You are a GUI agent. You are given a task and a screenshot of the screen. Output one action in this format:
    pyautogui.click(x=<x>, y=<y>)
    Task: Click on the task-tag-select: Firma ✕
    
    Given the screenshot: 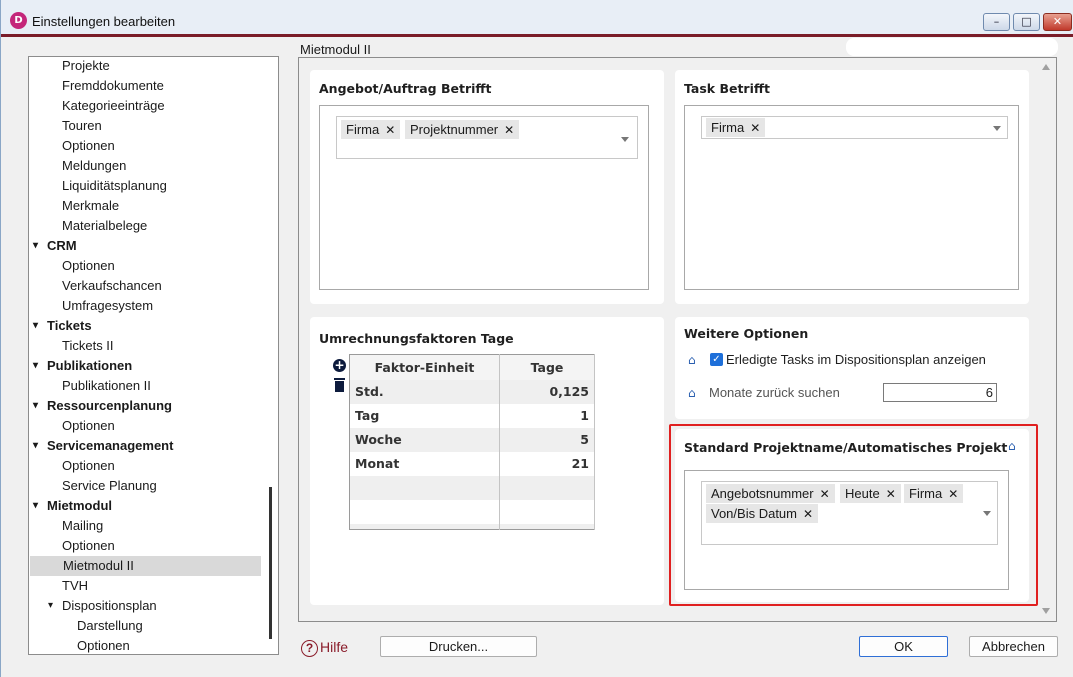 What is the action you would take?
    pyautogui.click(x=854, y=127)
    